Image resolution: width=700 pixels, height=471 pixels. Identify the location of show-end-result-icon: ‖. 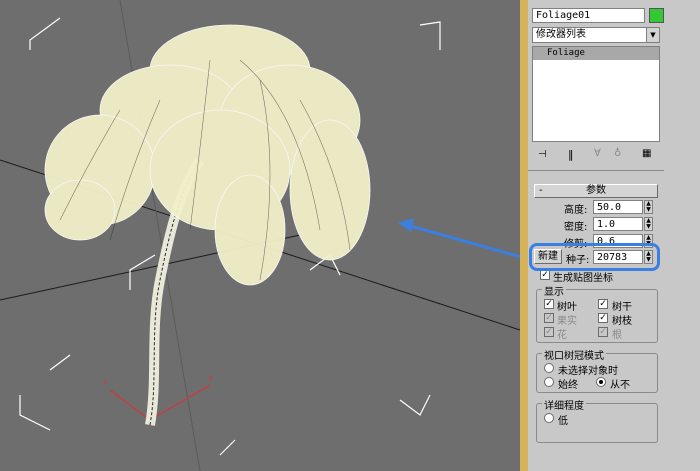
(571, 154).